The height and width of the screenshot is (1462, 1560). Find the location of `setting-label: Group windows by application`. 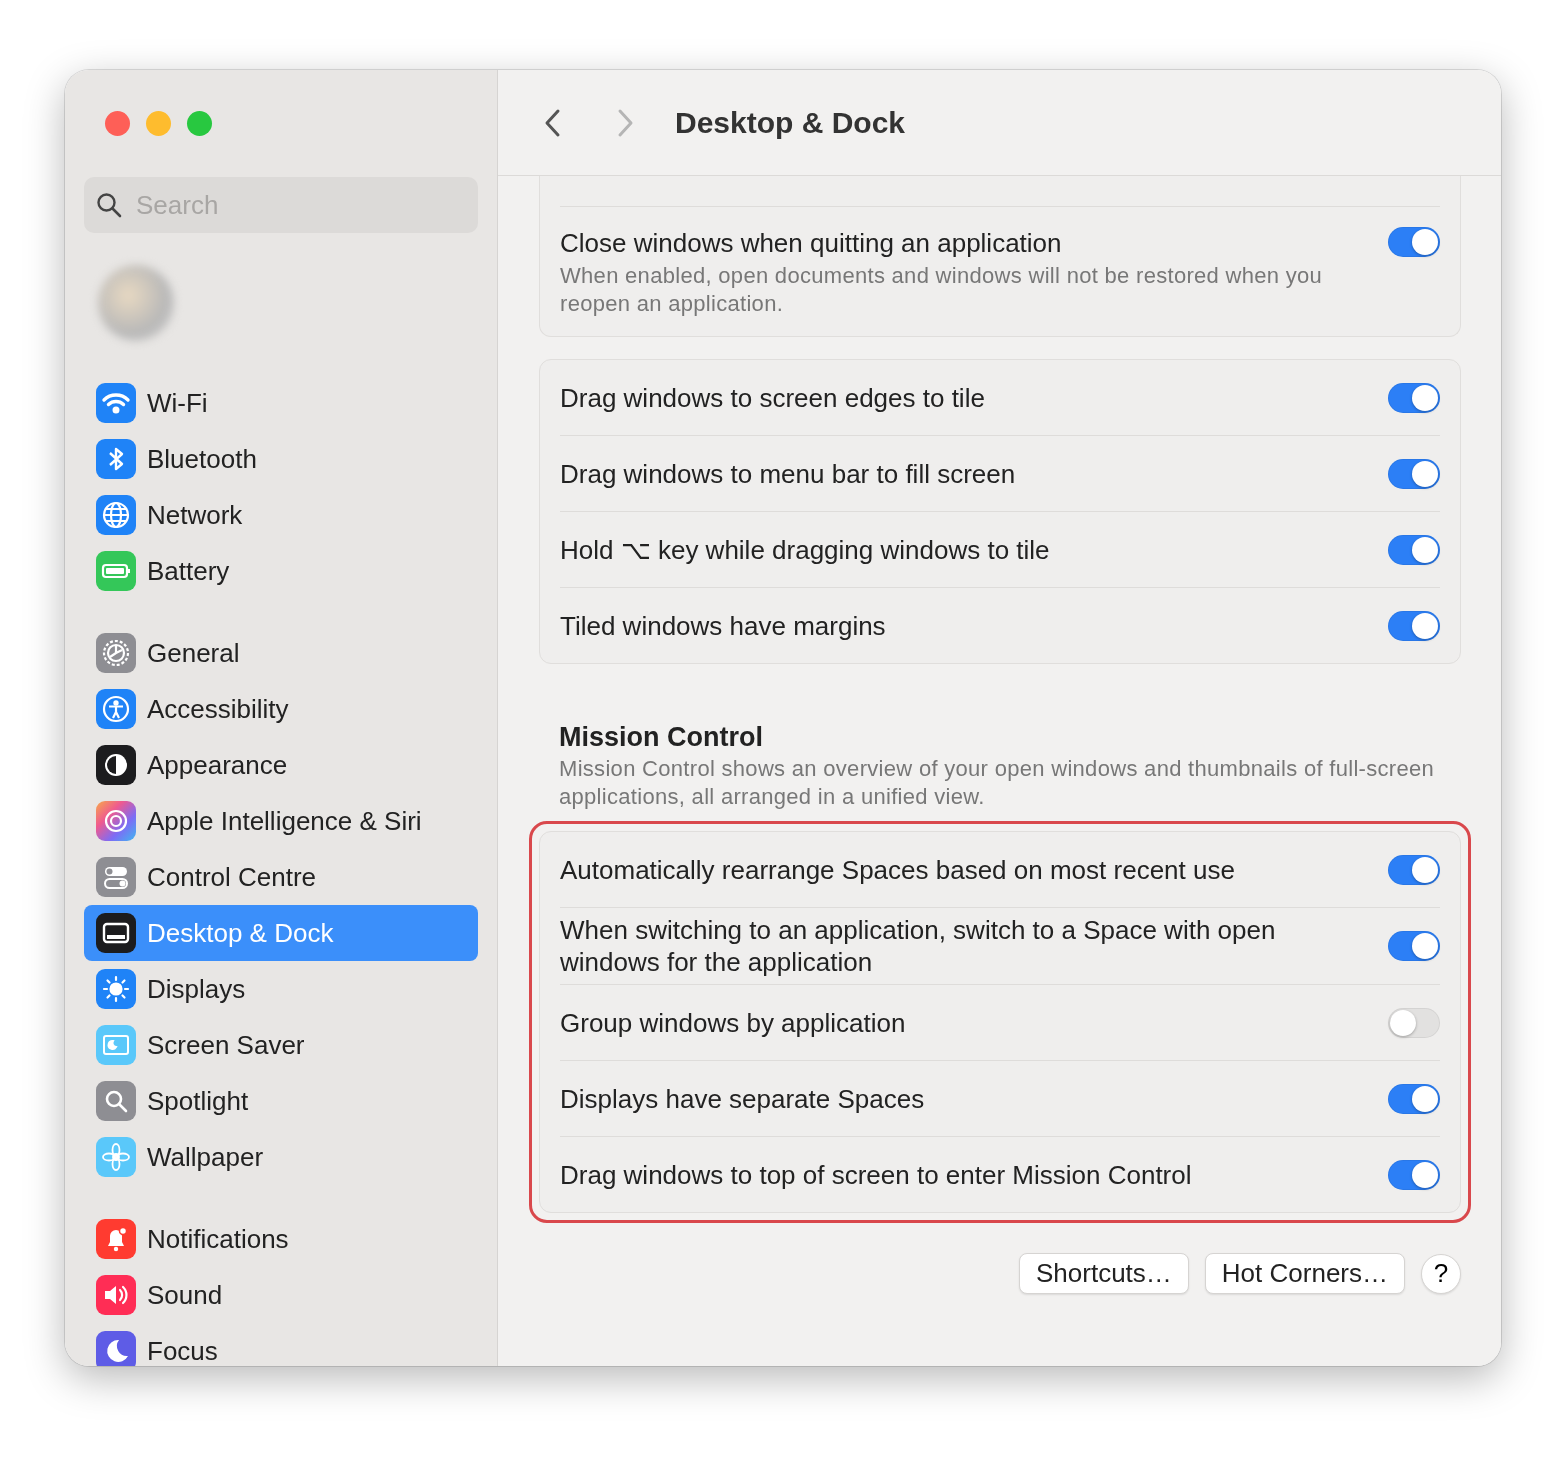

setting-label: Group windows by application is located at coordinates (733, 1023).